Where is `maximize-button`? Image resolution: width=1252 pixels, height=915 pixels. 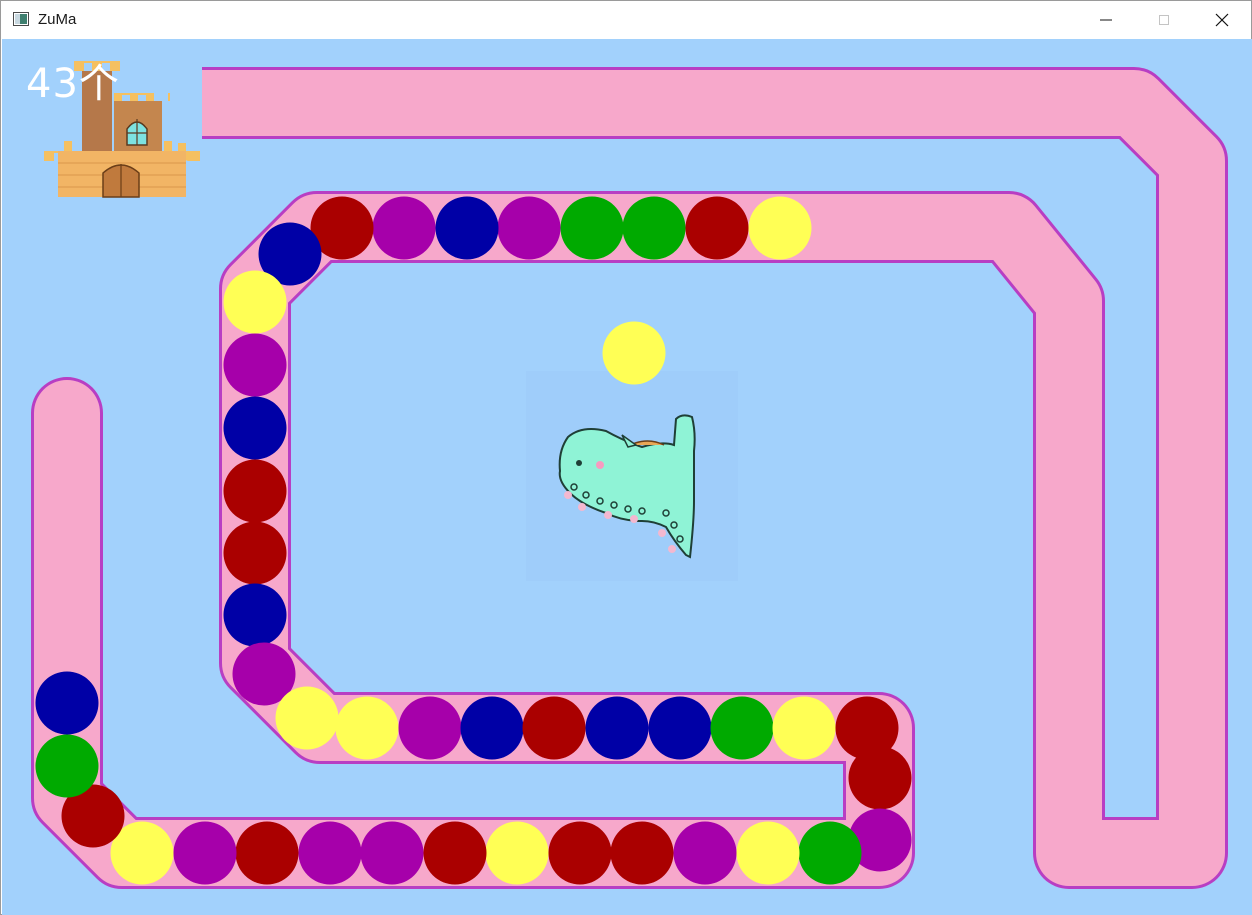
maximize-button is located at coordinates (1164, 20).